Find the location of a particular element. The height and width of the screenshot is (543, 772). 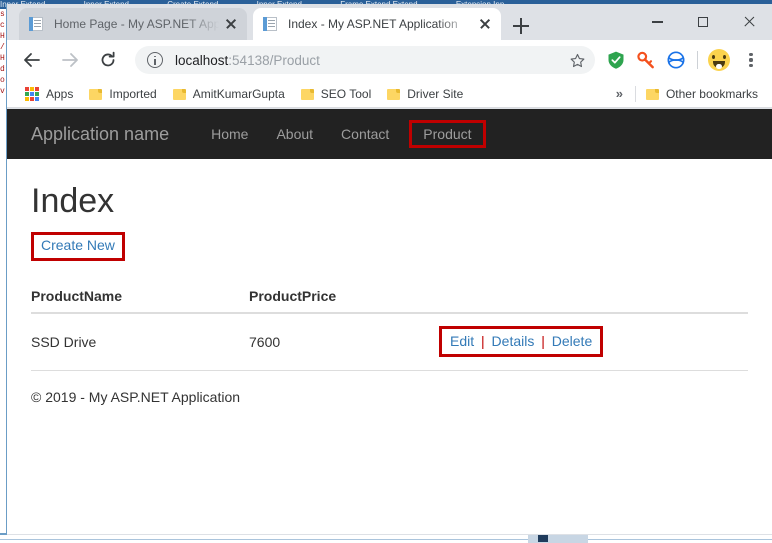

address-bar: localhost:54138/Product is located at coordinates (365, 60).